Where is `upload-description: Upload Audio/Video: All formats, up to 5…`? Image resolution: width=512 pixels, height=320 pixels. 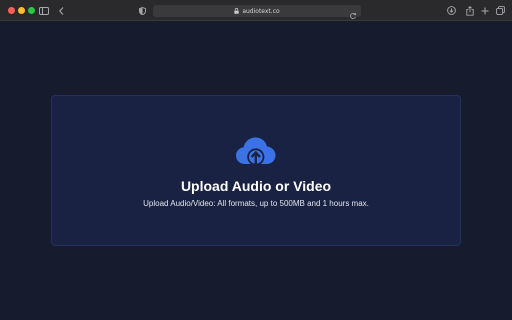 upload-description: Upload Audio/Video: All formats, up to 5… is located at coordinates (256, 203).